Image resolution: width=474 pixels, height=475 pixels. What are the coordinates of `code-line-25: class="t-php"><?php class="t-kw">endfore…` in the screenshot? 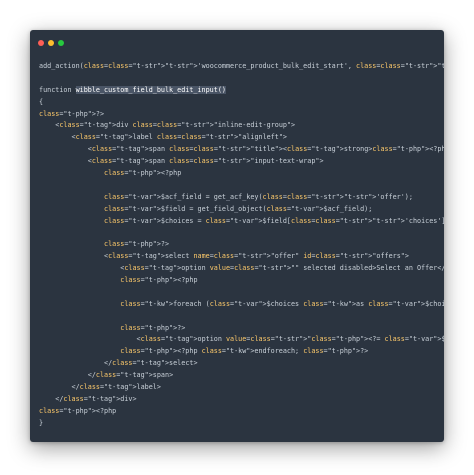 It's located at (244, 351).